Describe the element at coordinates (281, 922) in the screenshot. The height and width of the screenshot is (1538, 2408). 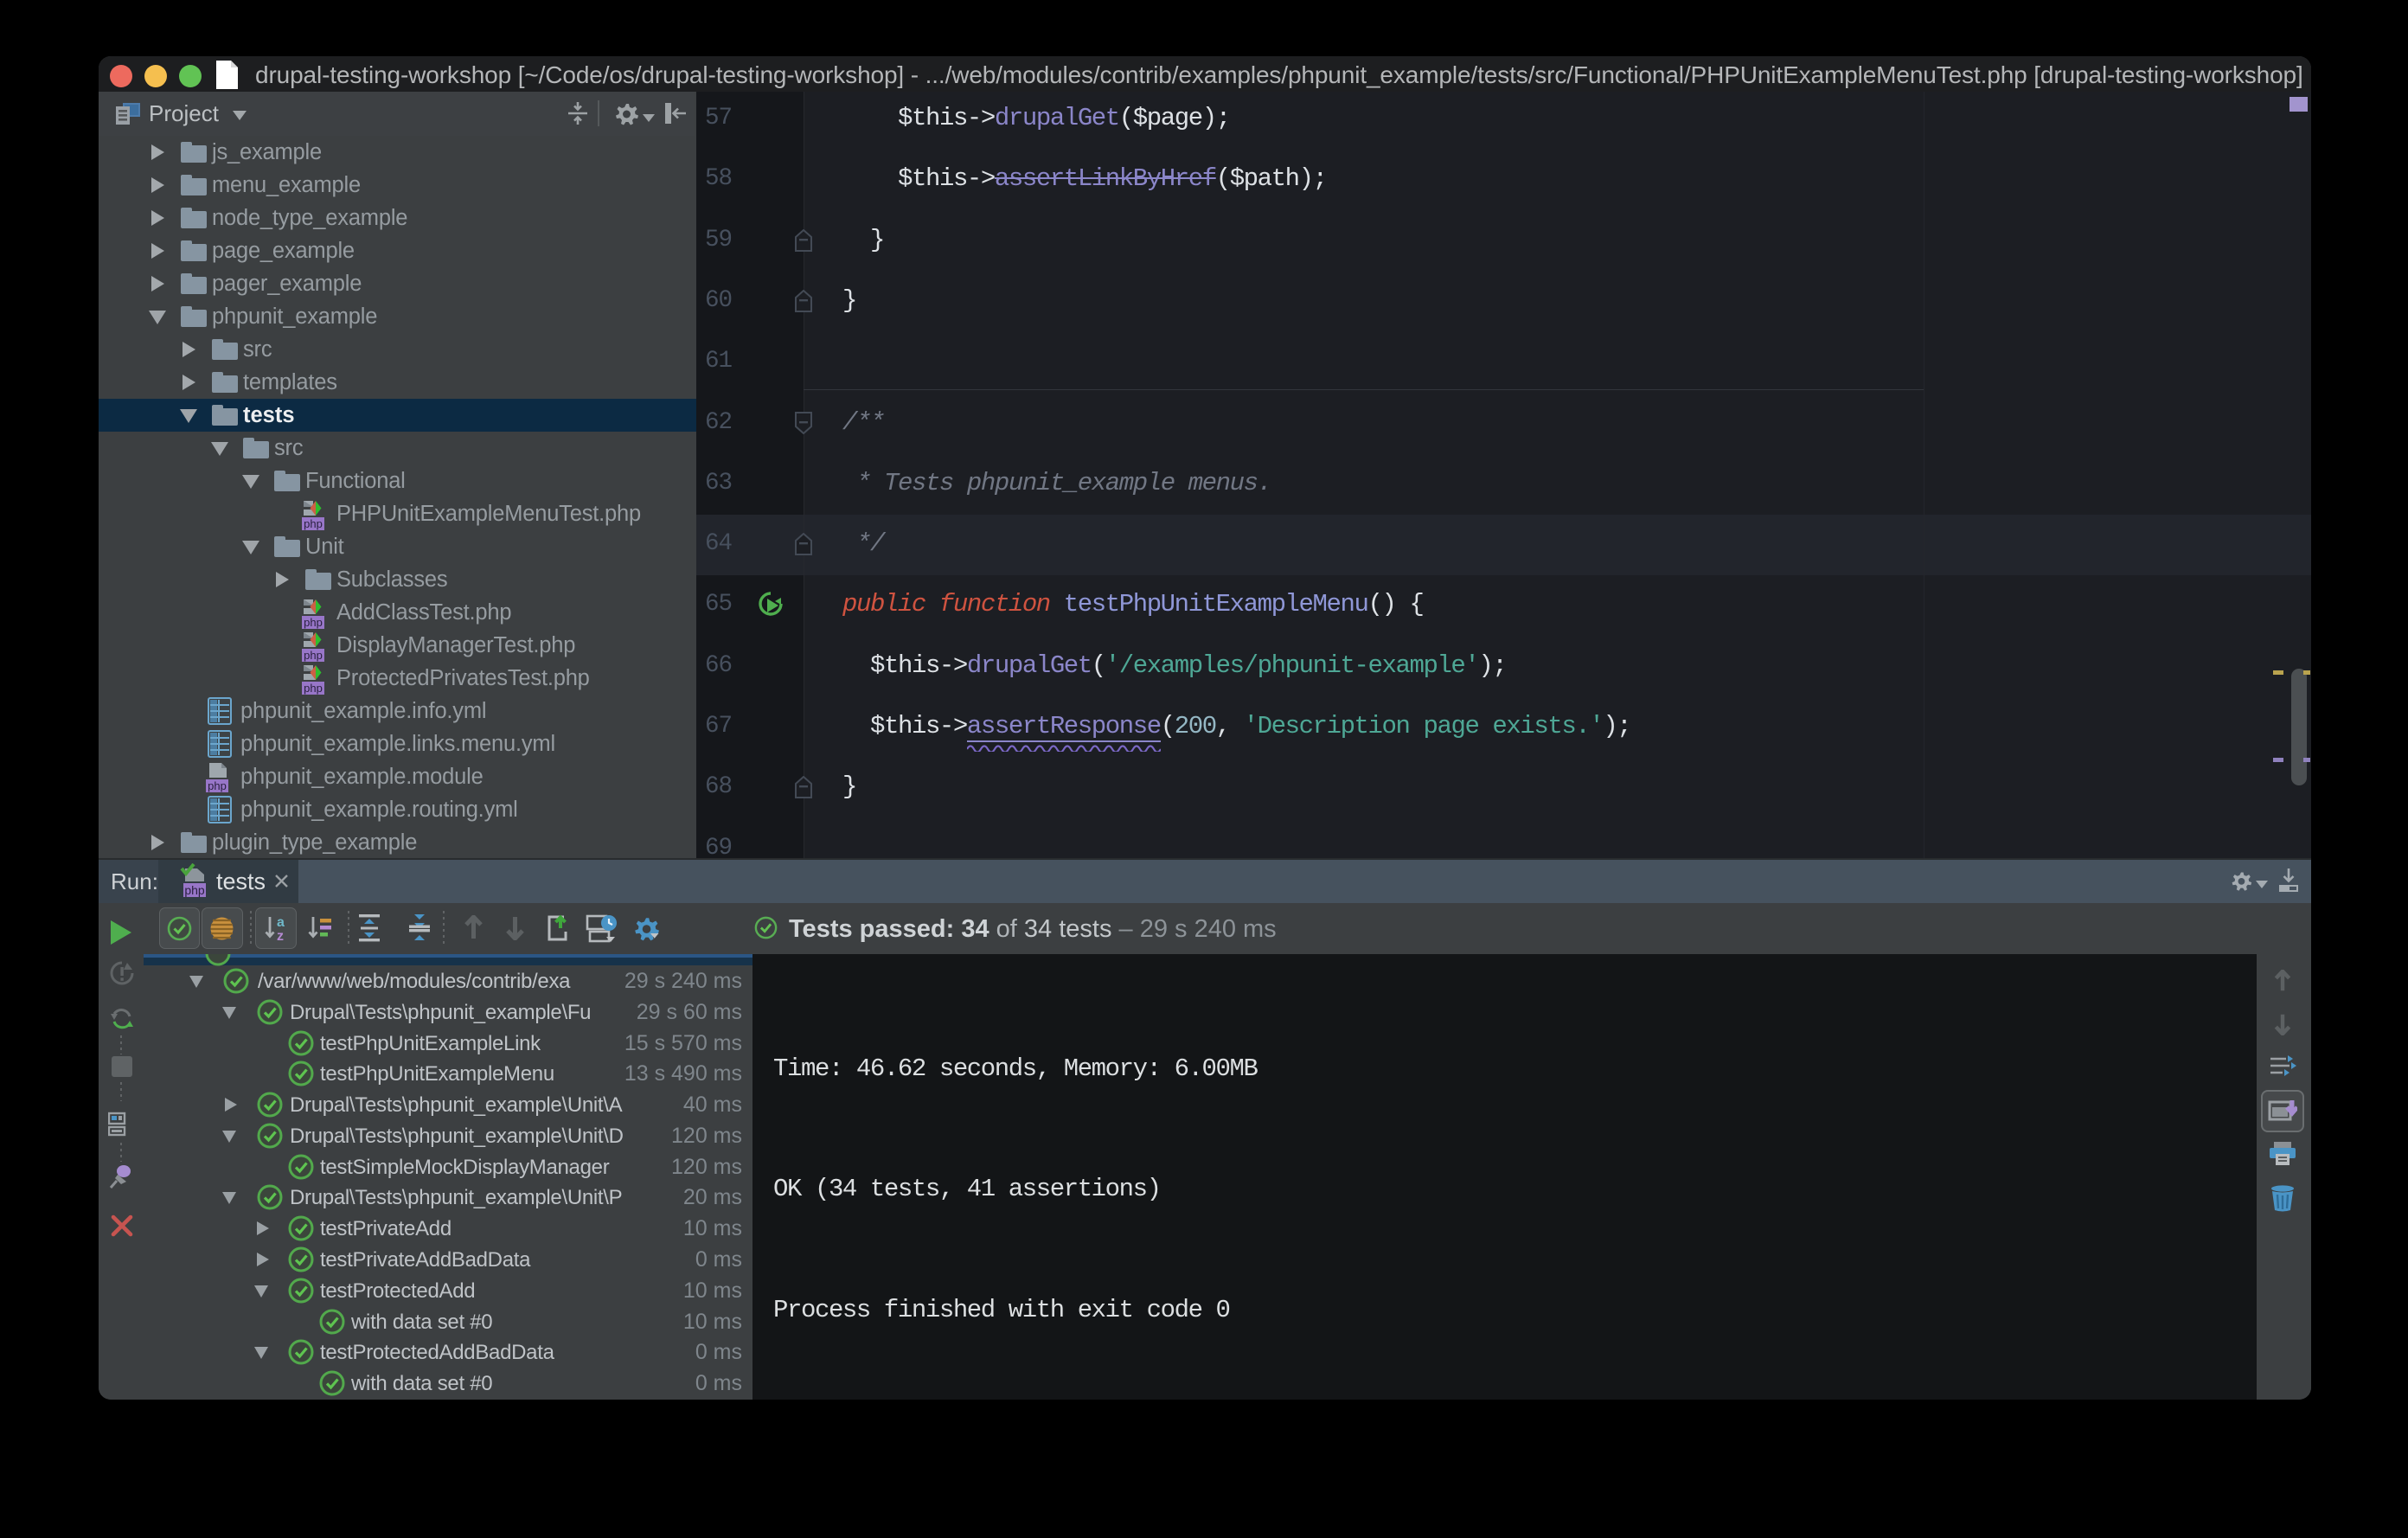
I see `svg-text: a` at that location.